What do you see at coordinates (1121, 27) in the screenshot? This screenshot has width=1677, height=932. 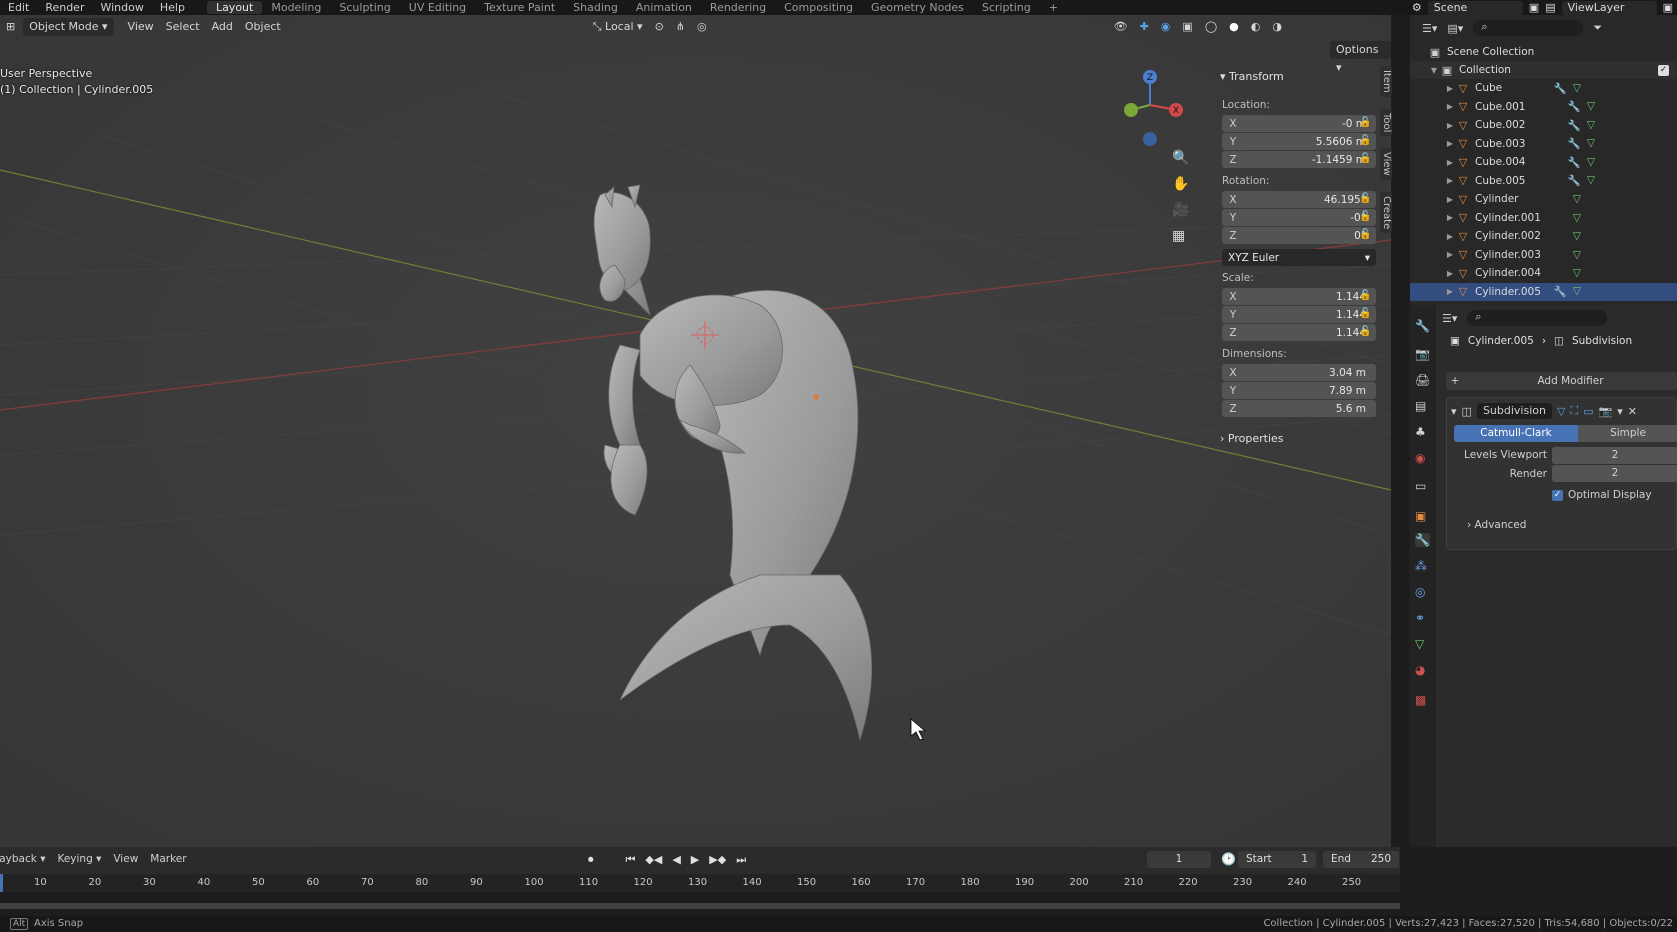 I see `visibility-icon: 👁` at bounding box center [1121, 27].